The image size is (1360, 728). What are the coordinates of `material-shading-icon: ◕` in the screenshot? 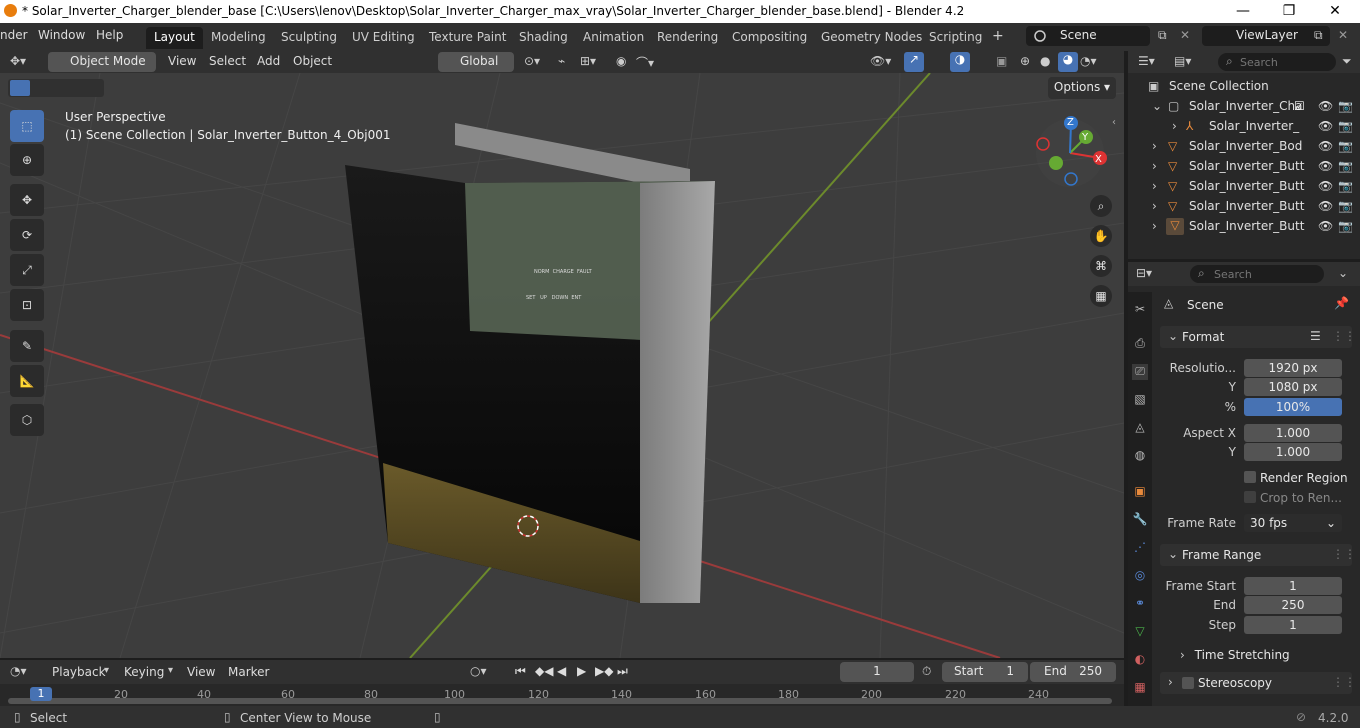 It's located at (1068, 62).